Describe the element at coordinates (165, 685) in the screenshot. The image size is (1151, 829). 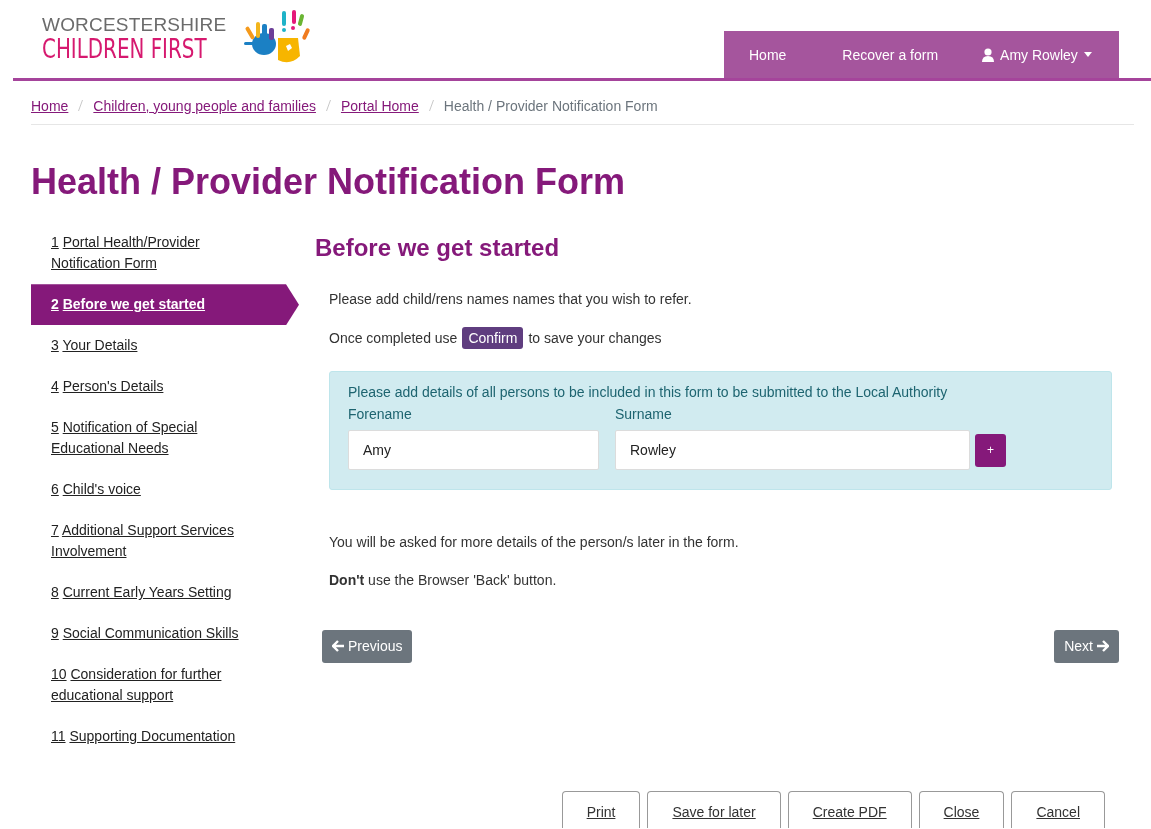
I see `step-link: 10 Consideration for further educational support` at that location.